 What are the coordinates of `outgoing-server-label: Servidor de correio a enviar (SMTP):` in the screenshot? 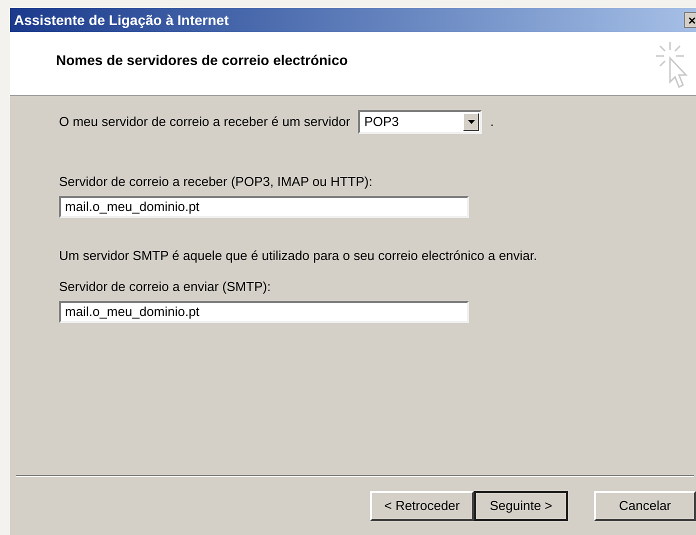 It's located at (165, 287).